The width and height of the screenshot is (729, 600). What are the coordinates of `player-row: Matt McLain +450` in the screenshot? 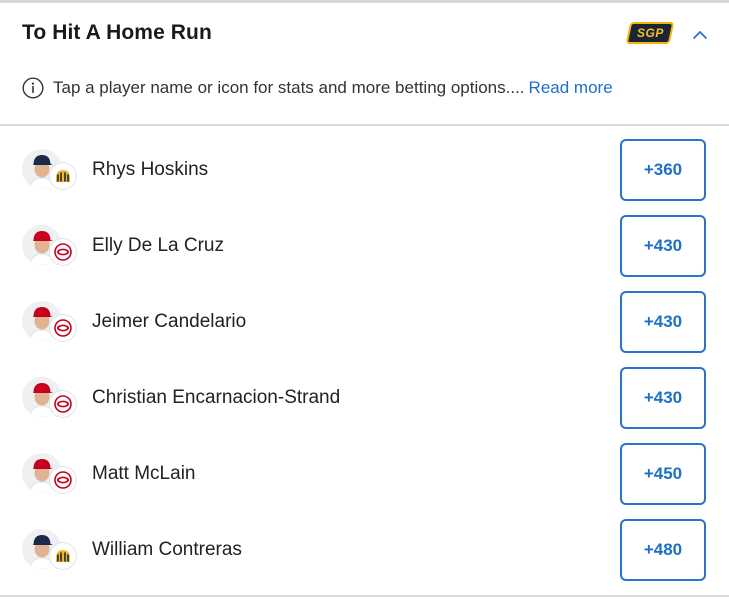 It's located at (364, 475).